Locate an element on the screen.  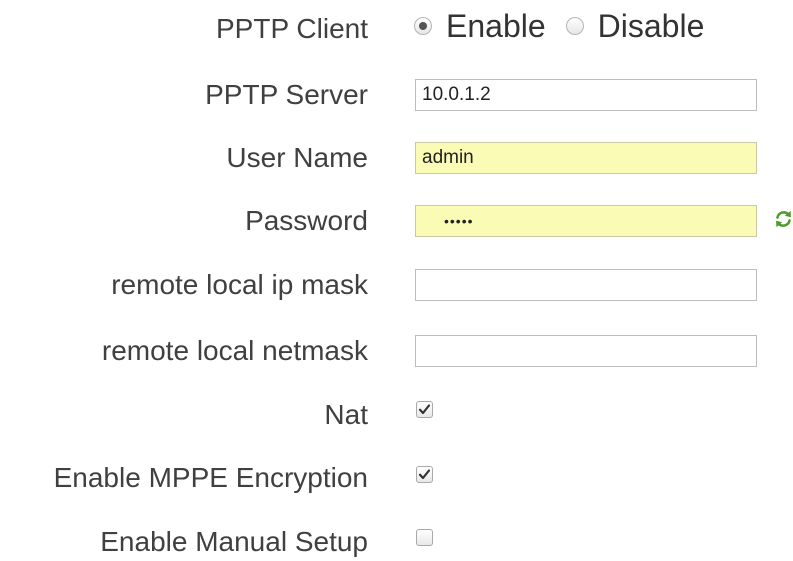
pptp-server-label: PPTP Server is located at coordinates (286, 94).